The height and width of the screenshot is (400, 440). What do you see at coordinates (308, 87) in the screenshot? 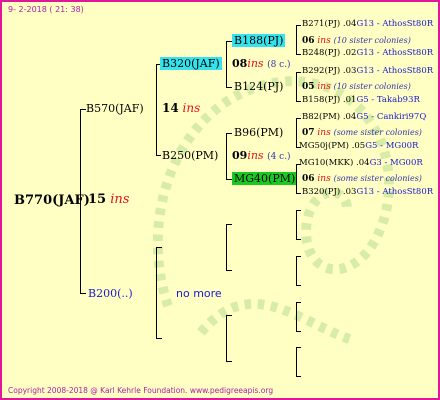
I see `gen3-b-num: 05` at bounding box center [308, 87].